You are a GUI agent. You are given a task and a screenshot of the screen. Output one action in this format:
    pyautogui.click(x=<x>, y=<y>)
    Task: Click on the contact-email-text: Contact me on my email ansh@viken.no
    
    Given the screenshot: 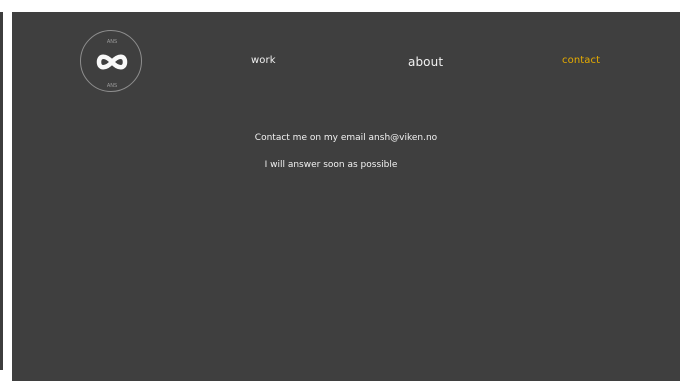 What is the action you would take?
    pyautogui.click(x=346, y=138)
    